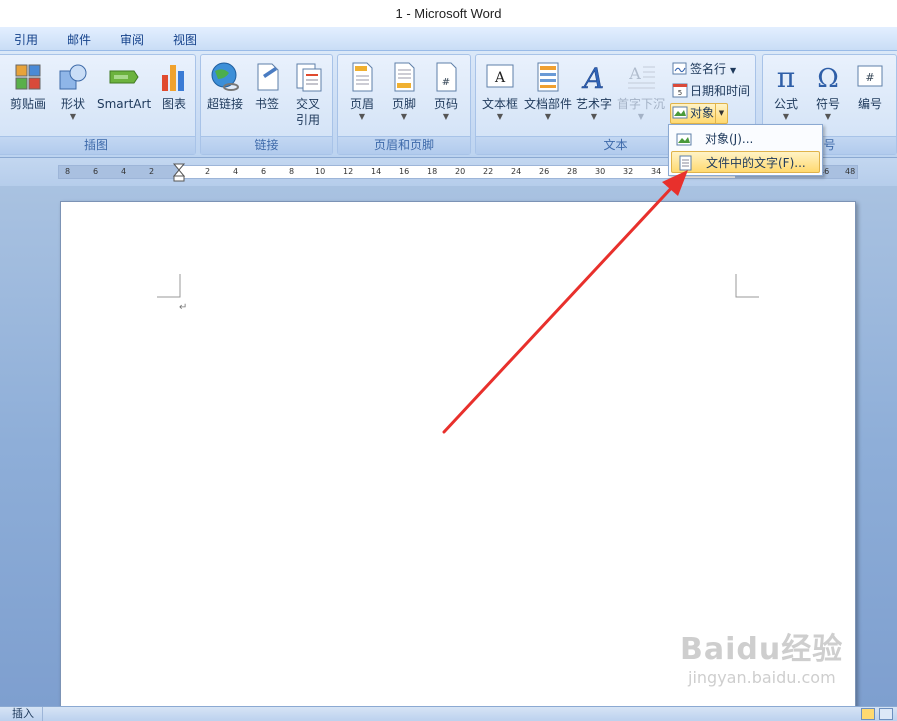  I want to click on baidu-watermark: Baidu经验 jingyan.baidu.com, so click(761, 655).